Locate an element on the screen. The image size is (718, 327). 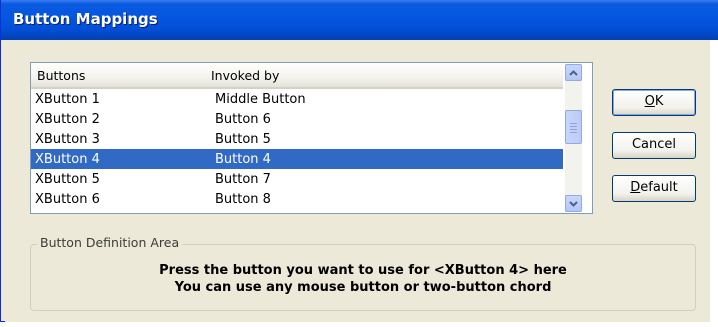
row-invoked-by: Button 5 is located at coordinates (243, 139).